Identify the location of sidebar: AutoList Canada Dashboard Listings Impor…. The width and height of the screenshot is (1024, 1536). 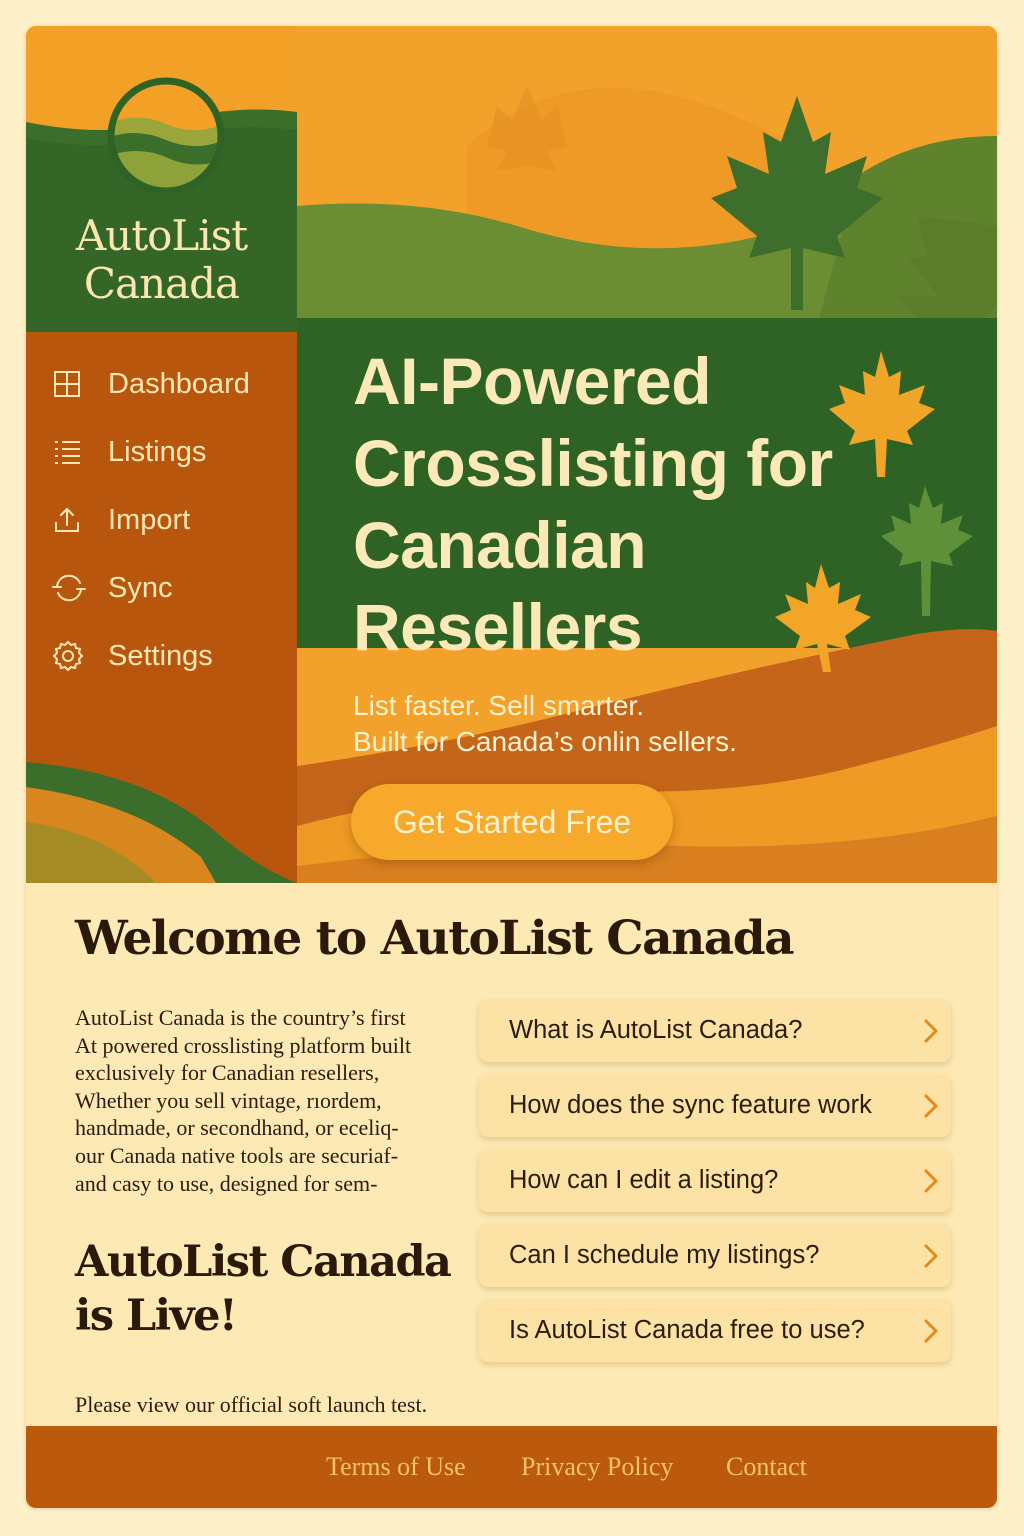
(161, 454).